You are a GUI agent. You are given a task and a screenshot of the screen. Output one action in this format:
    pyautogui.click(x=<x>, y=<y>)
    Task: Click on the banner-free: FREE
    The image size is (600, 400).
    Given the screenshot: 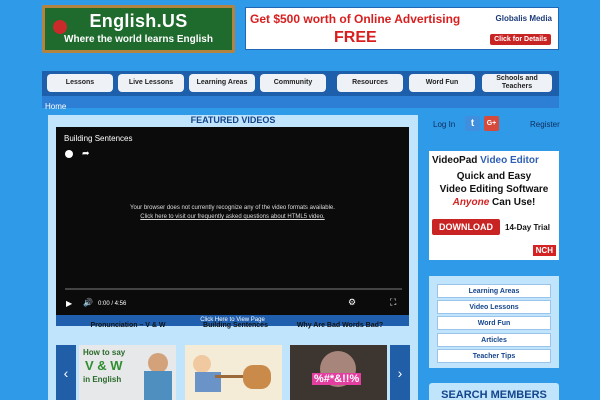 What is the action you would take?
    pyautogui.click(x=355, y=37)
    